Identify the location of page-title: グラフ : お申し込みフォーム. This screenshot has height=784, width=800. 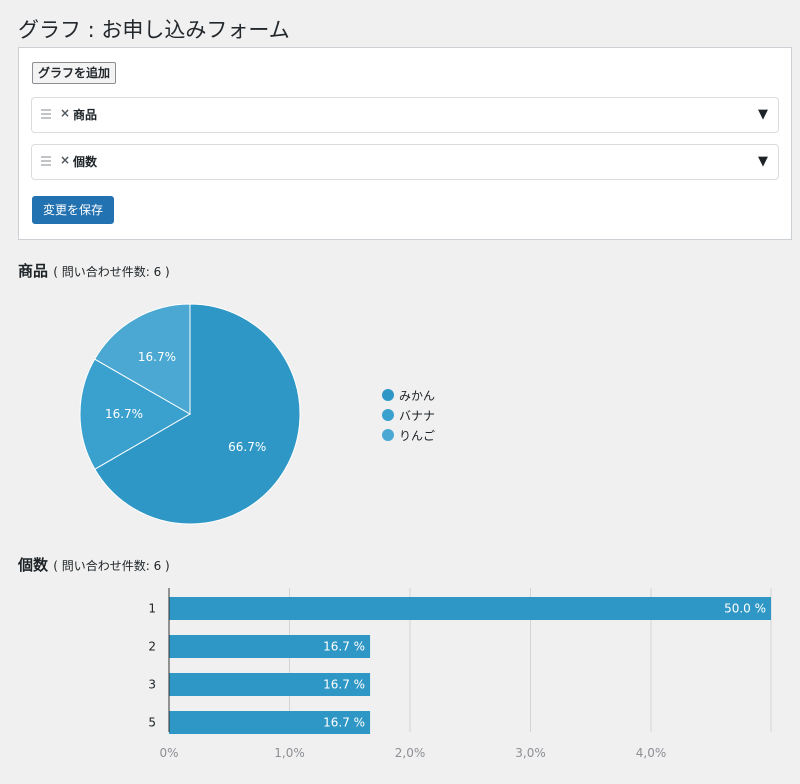
(154, 30).